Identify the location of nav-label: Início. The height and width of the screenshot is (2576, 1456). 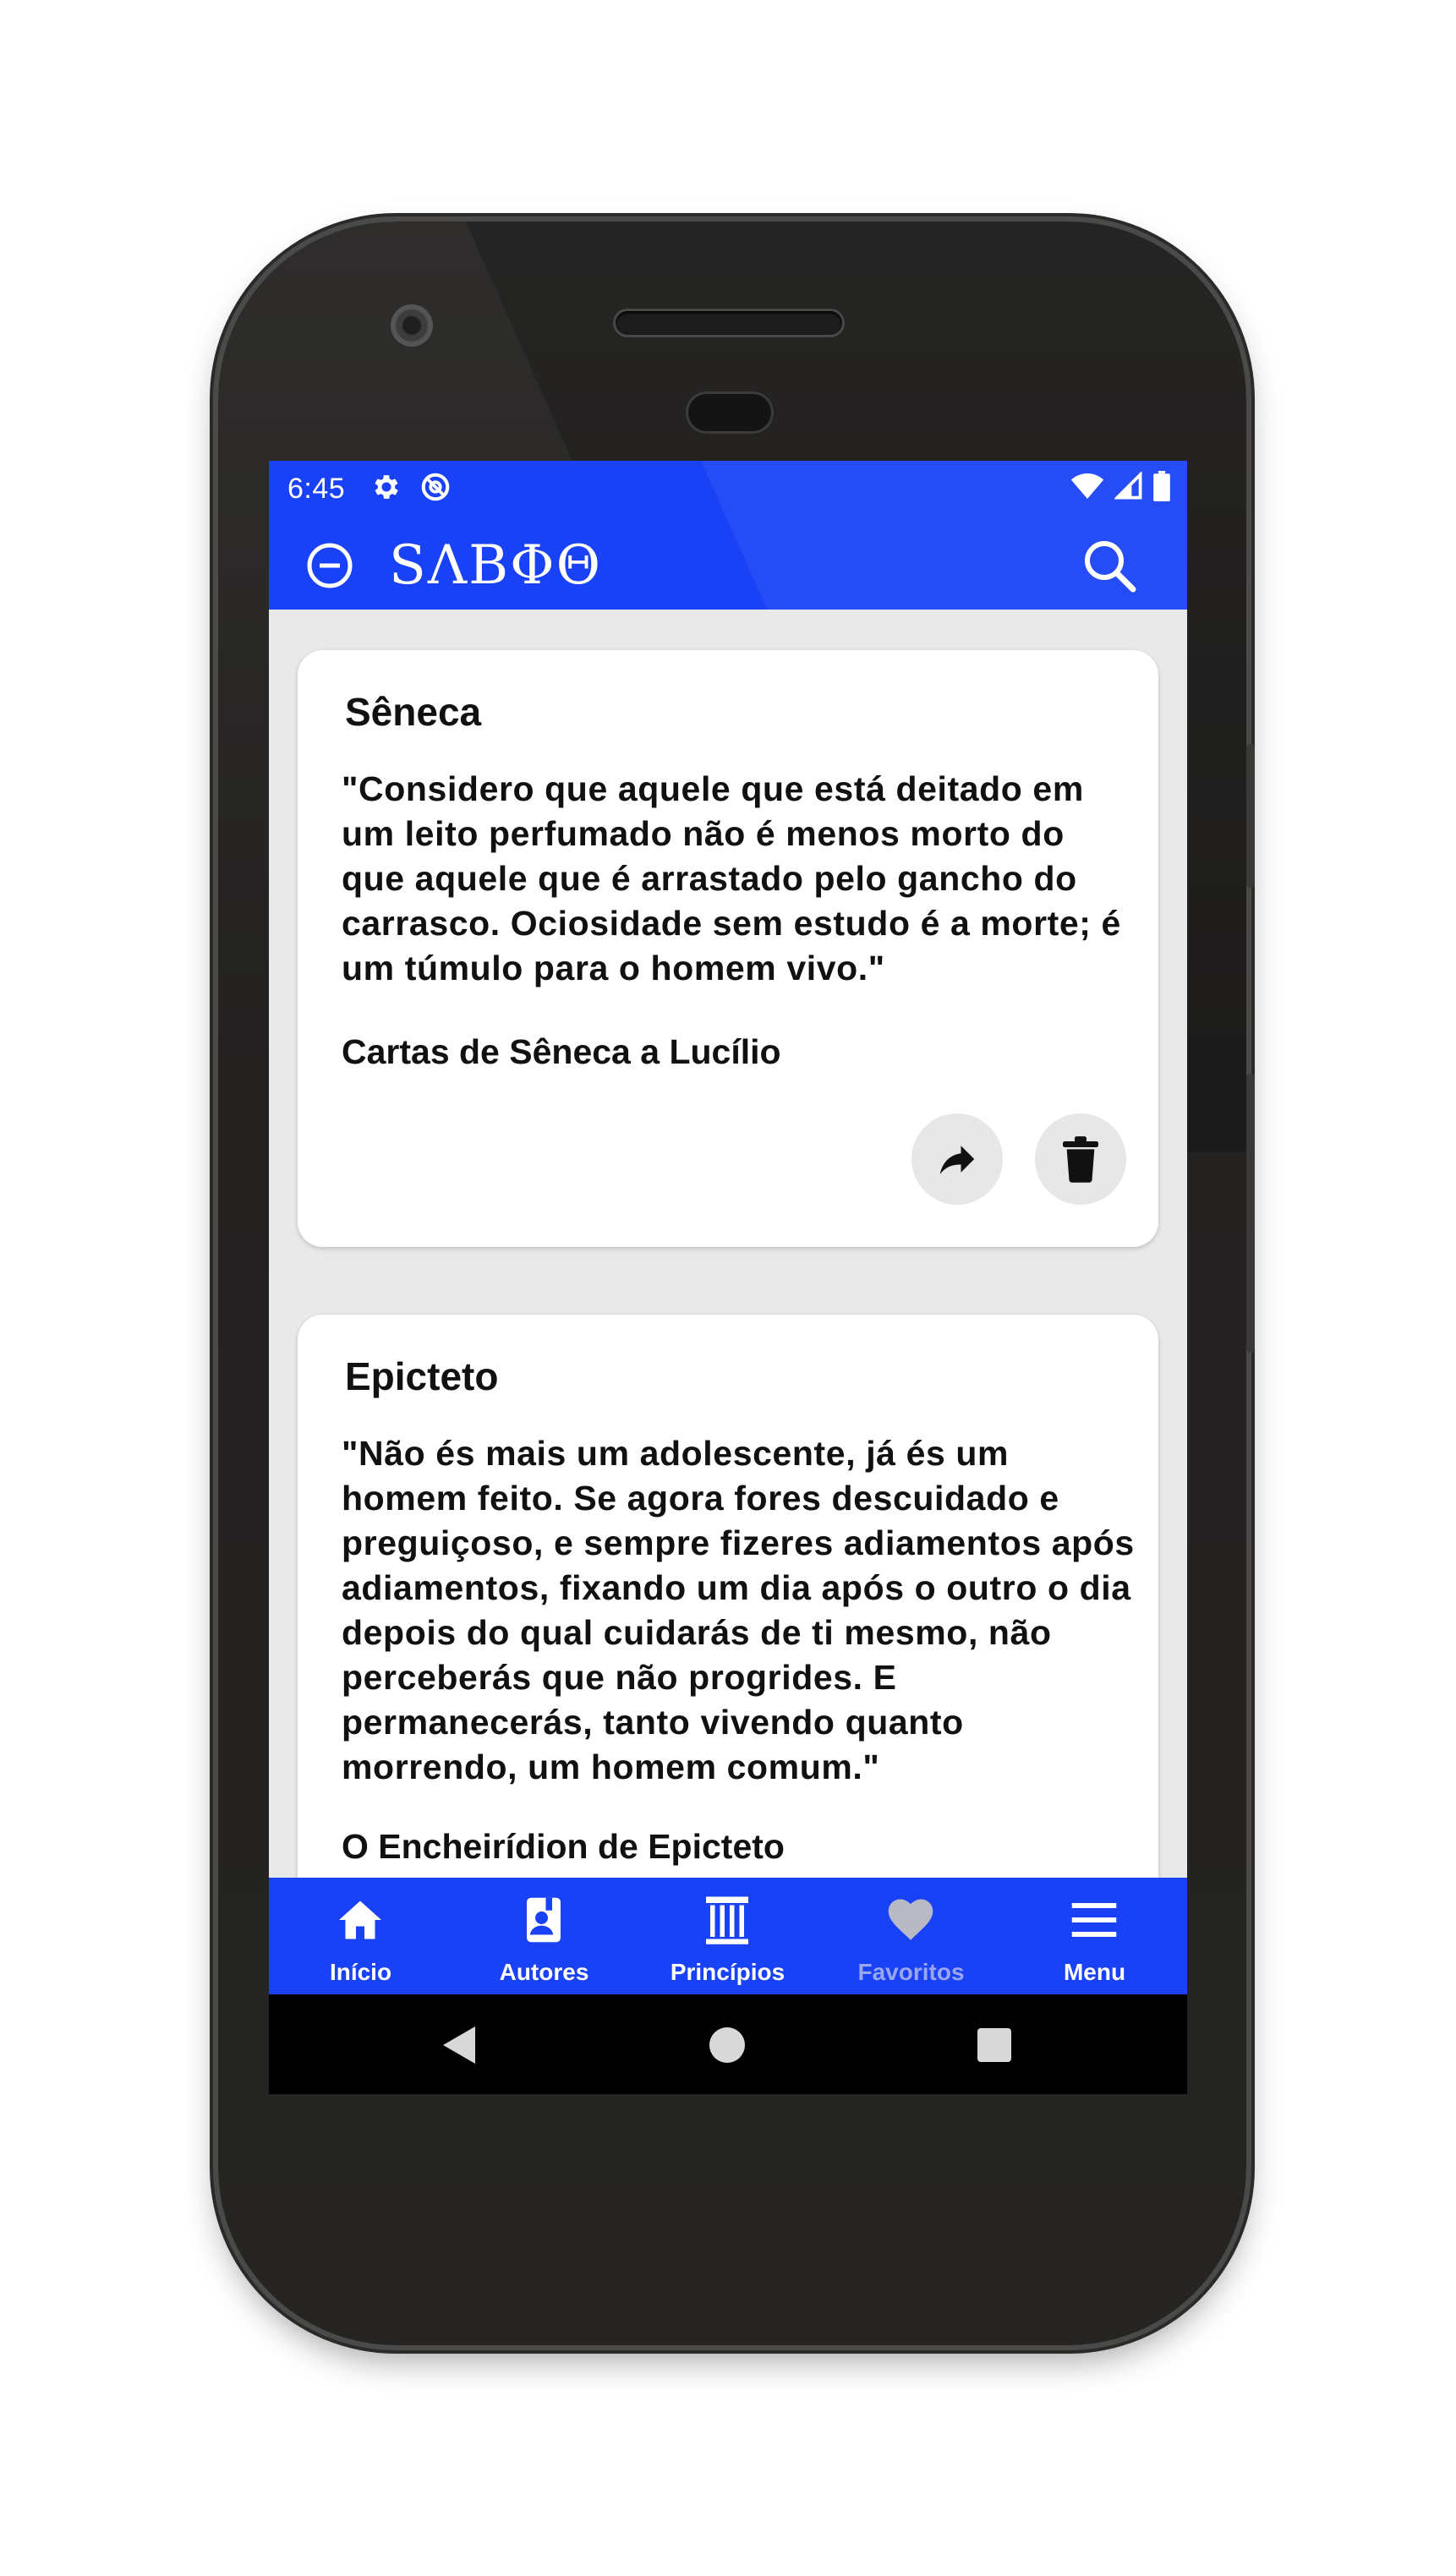
(360, 1972).